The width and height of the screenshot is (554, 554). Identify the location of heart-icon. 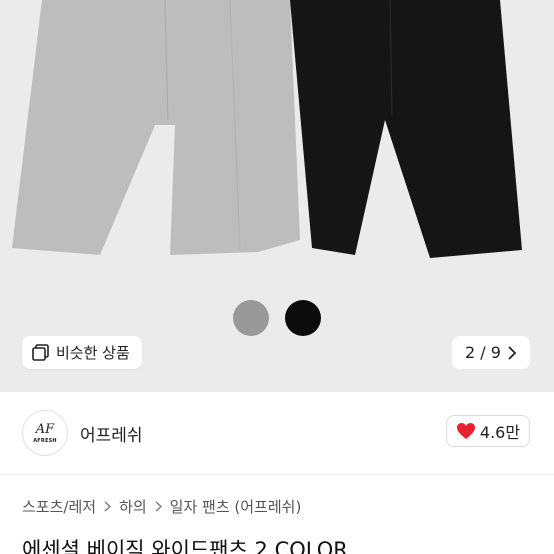
(465, 431).